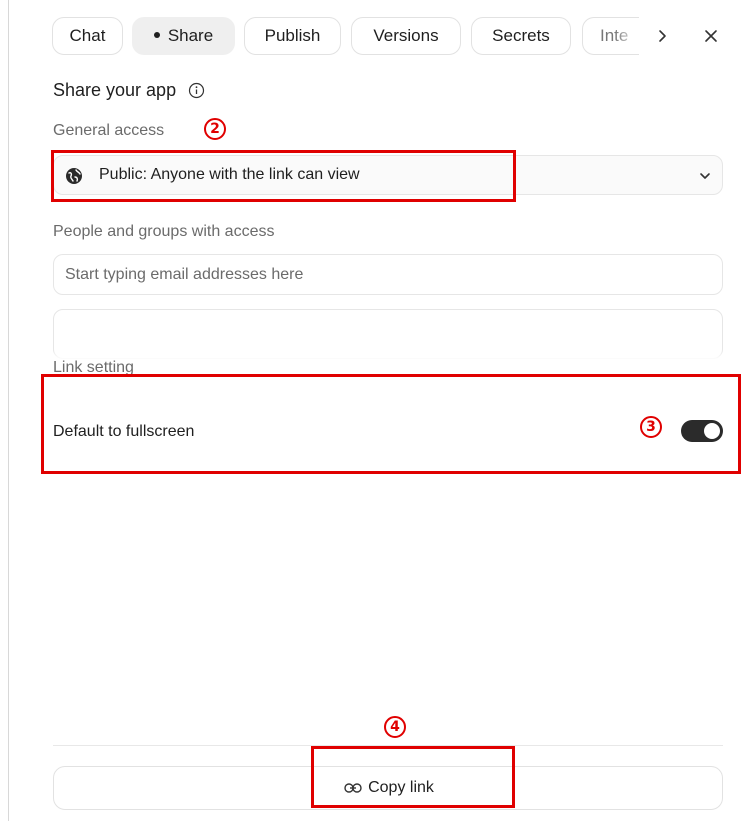 This screenshot has width=755, height=821. I want to click on fullscreen-toggle, so click(702, 431).